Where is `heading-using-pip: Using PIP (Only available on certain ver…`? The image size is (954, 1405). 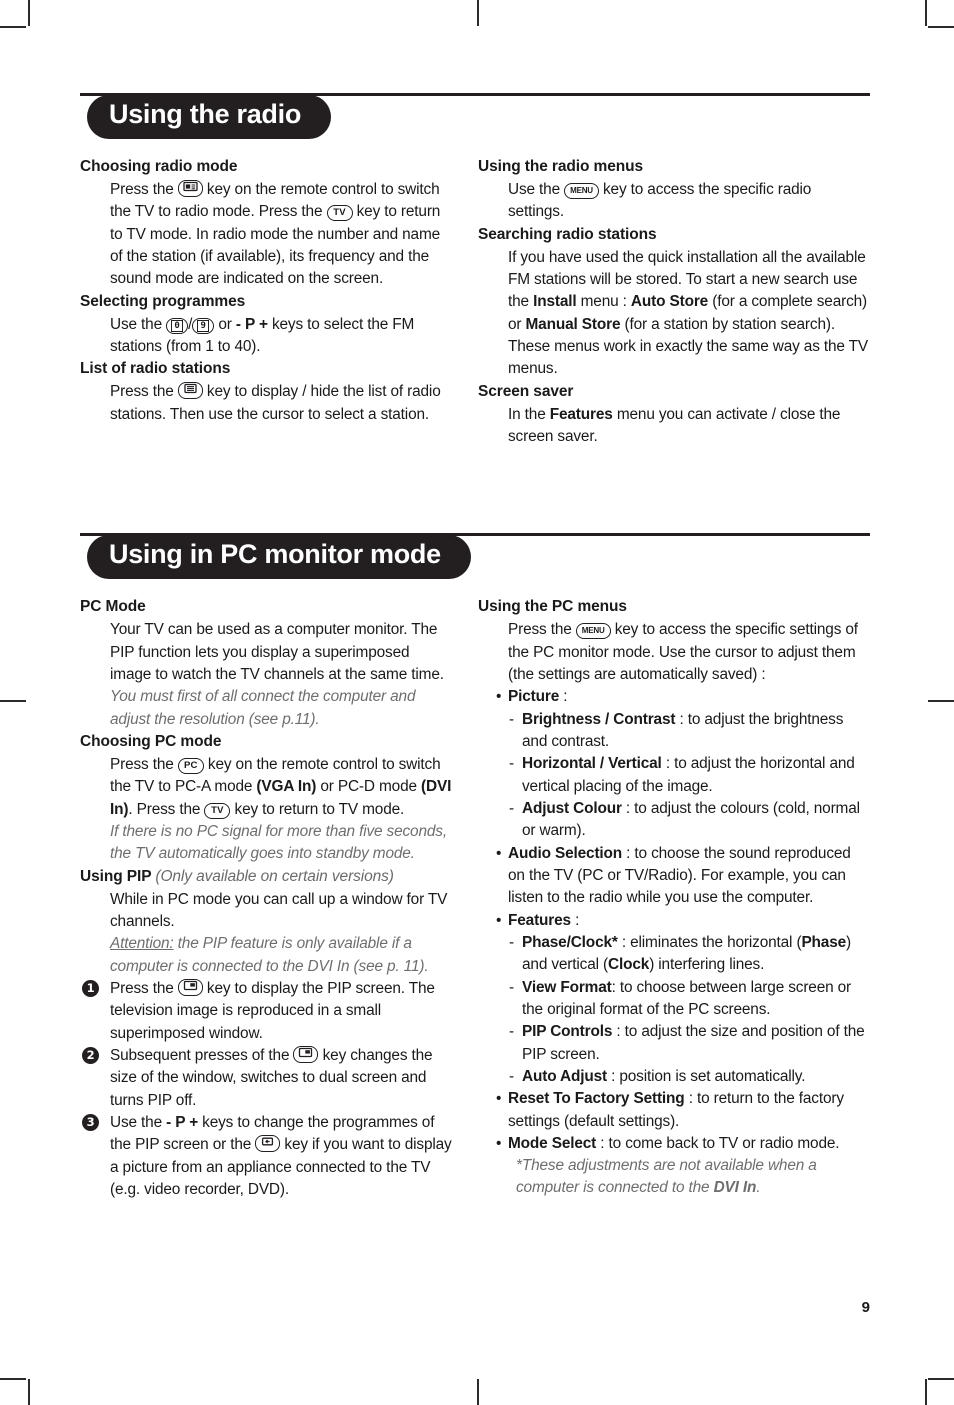
heading-using-pip: Using PIP (Only available on certain ver… is located at coordinates (266, 877).